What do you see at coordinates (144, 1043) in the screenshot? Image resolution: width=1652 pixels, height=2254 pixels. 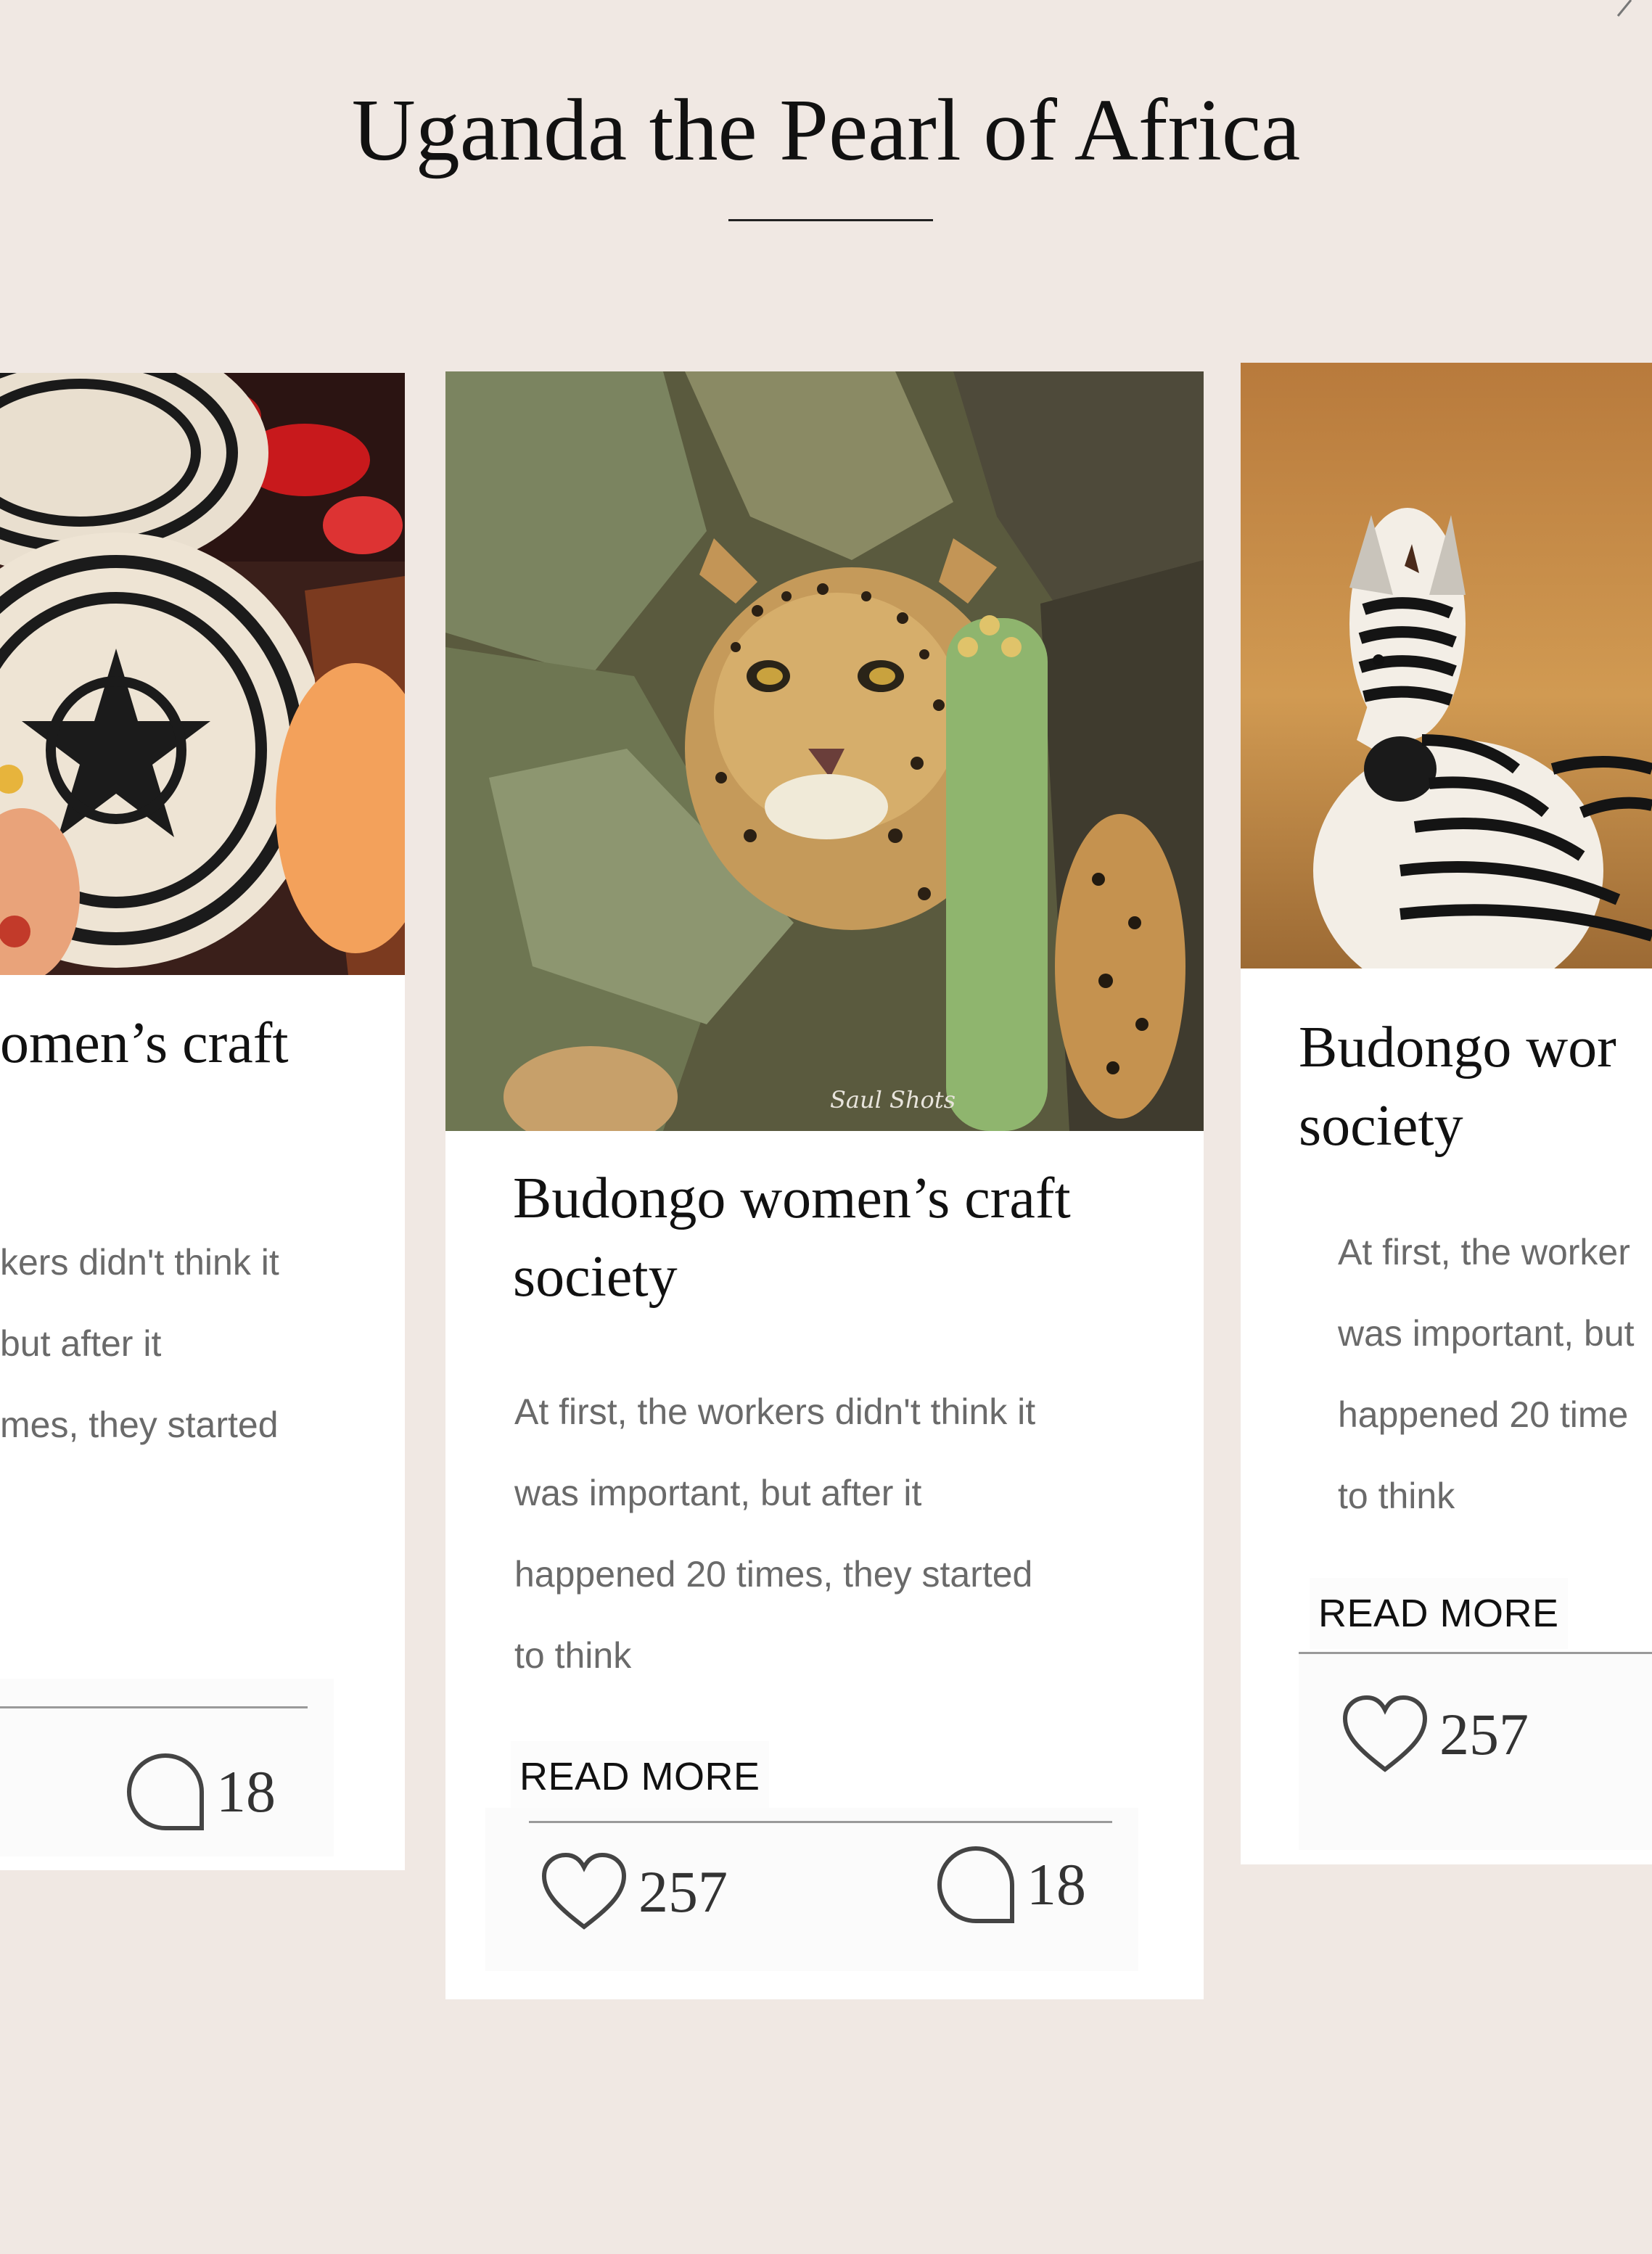 I see `card-title: omen’s craft` at bounding box center [144, 1043].